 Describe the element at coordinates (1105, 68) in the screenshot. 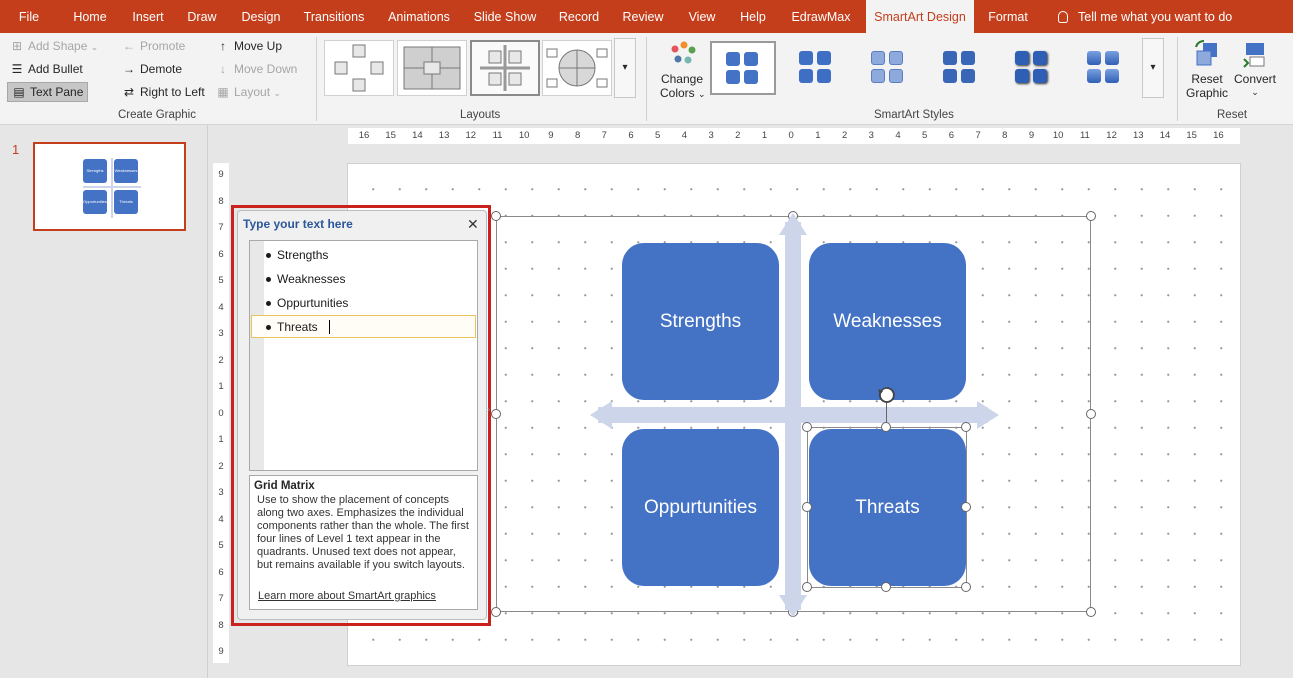

I see `smartart-style-3d` at that location.